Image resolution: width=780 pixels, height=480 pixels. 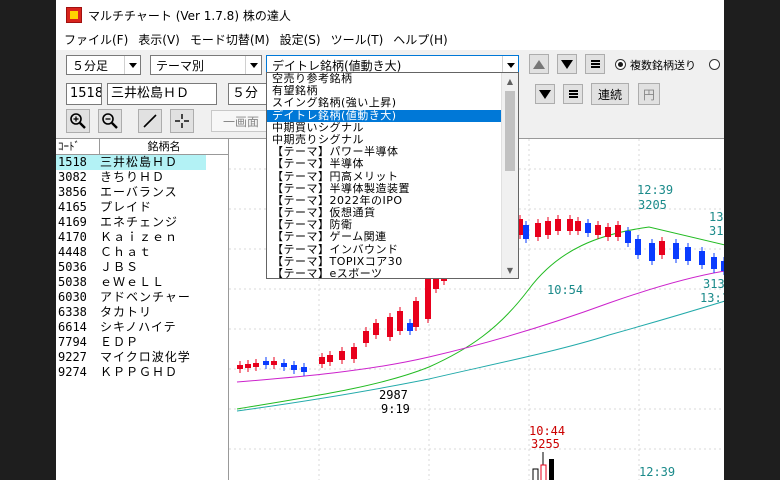 I want to click on yen-button: 円, so click(x=649, y=94).